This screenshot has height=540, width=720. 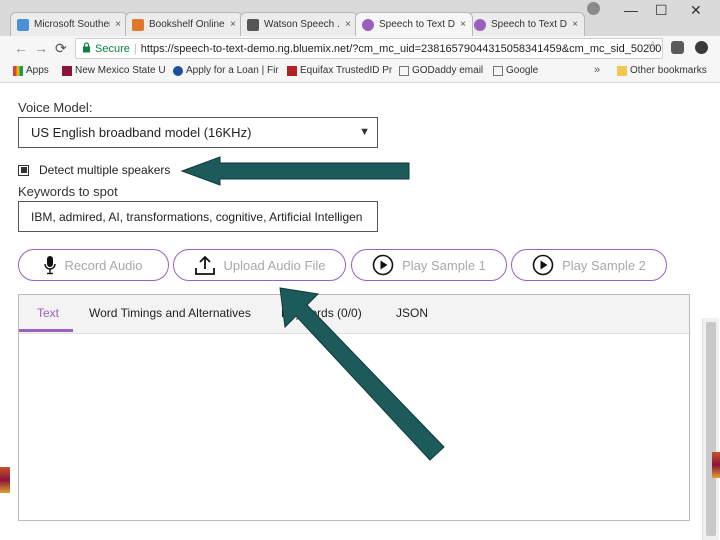 What do you see at coordinates (593, 8) in the screenshot?
I see `profile-icon` at bounding box center [593, 8].